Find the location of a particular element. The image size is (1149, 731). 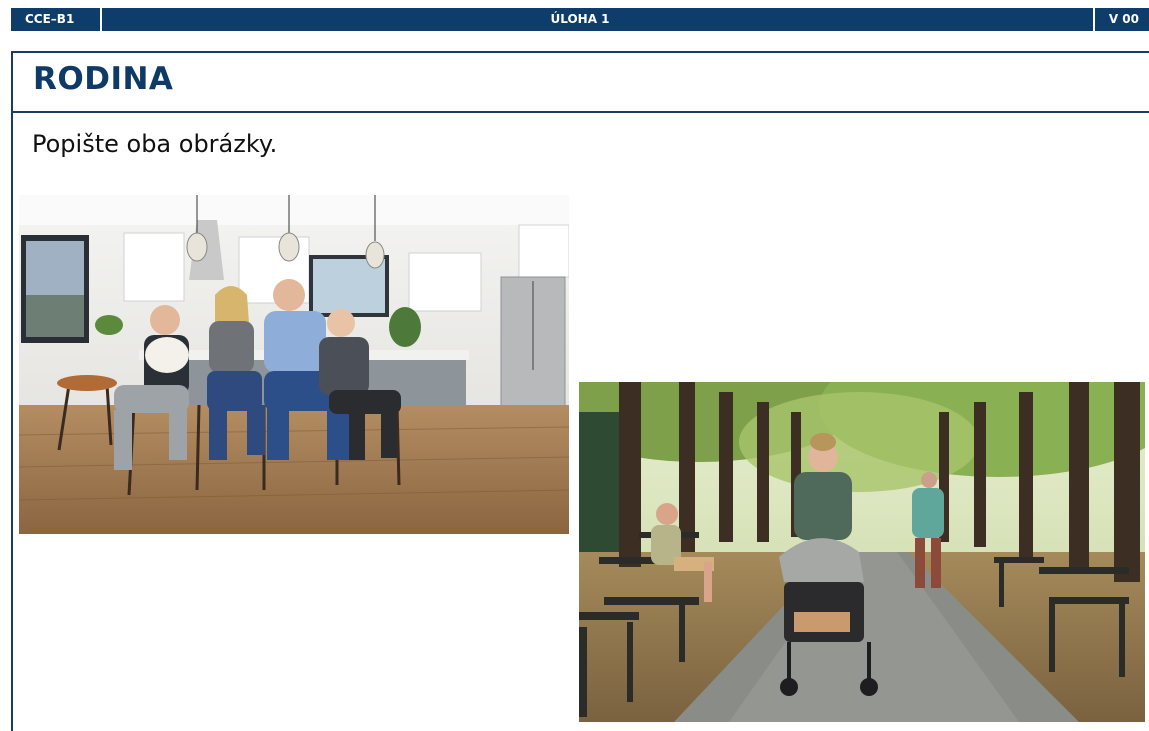

task-label: ÚLOHA 1 is located at coordinates (580, 19).